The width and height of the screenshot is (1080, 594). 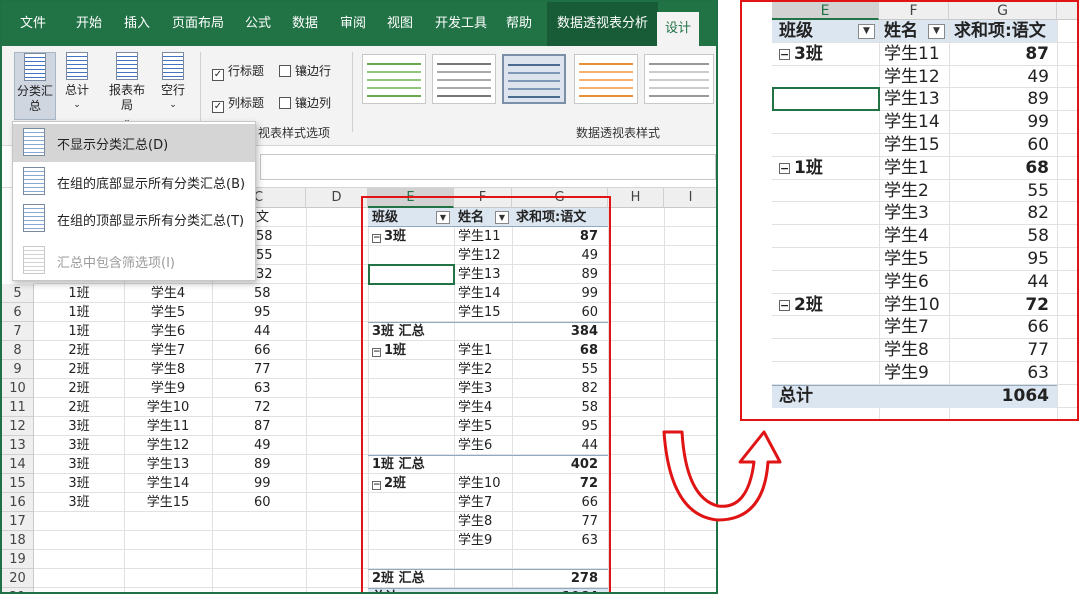 I want to click on tab-file: 文件, so click(x=33, y=24).